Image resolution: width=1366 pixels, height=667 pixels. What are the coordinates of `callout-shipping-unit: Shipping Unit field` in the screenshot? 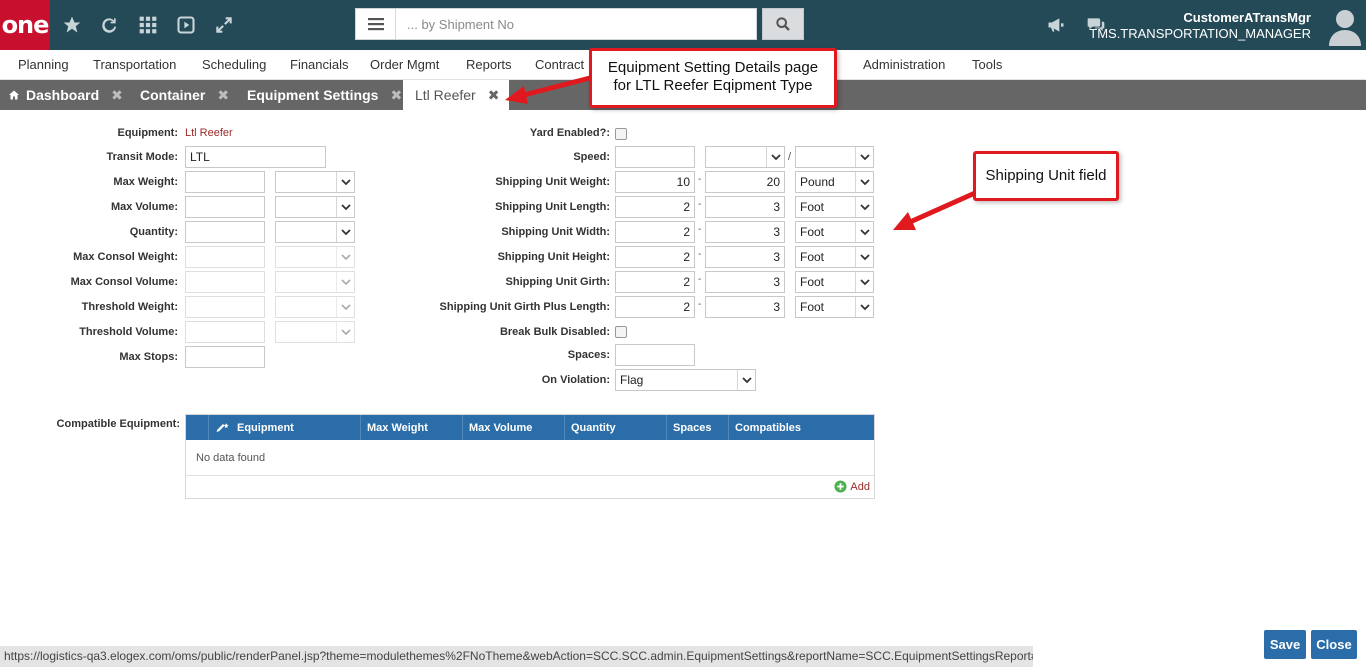 It's located at (1046, 176).